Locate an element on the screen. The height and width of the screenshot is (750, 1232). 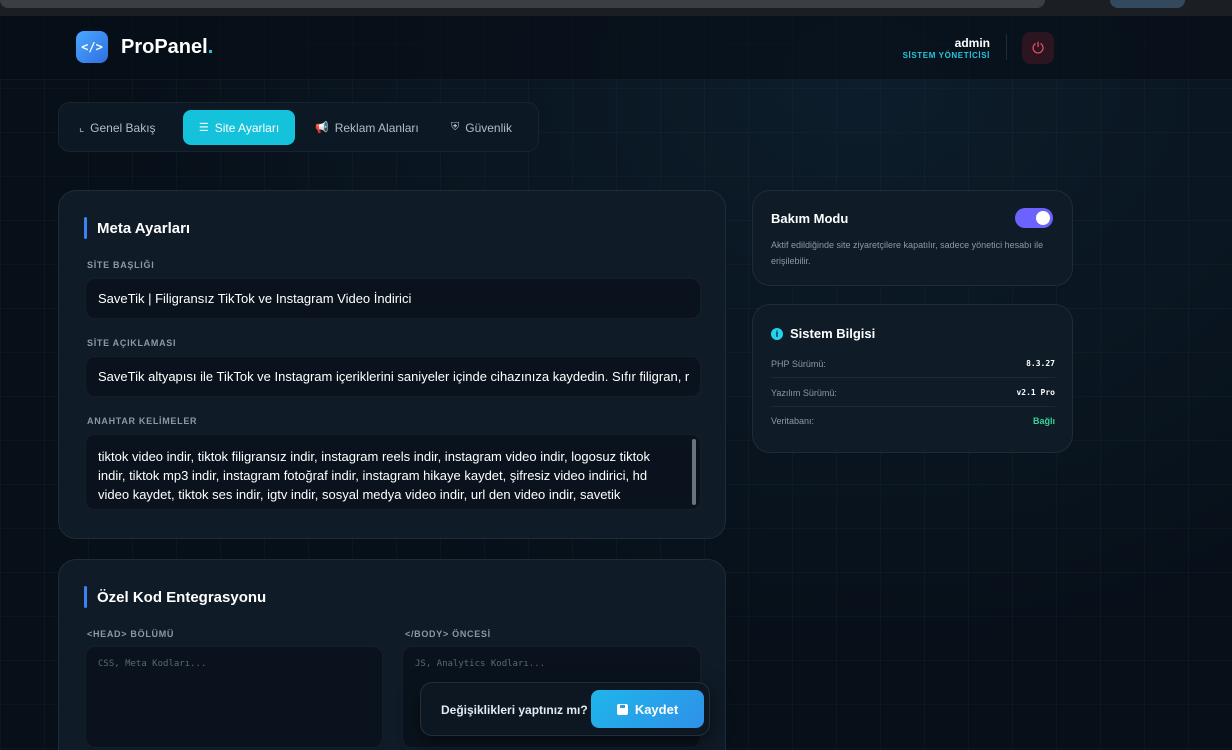
database-status: Bağlı is located at coordinates (1043, 421).